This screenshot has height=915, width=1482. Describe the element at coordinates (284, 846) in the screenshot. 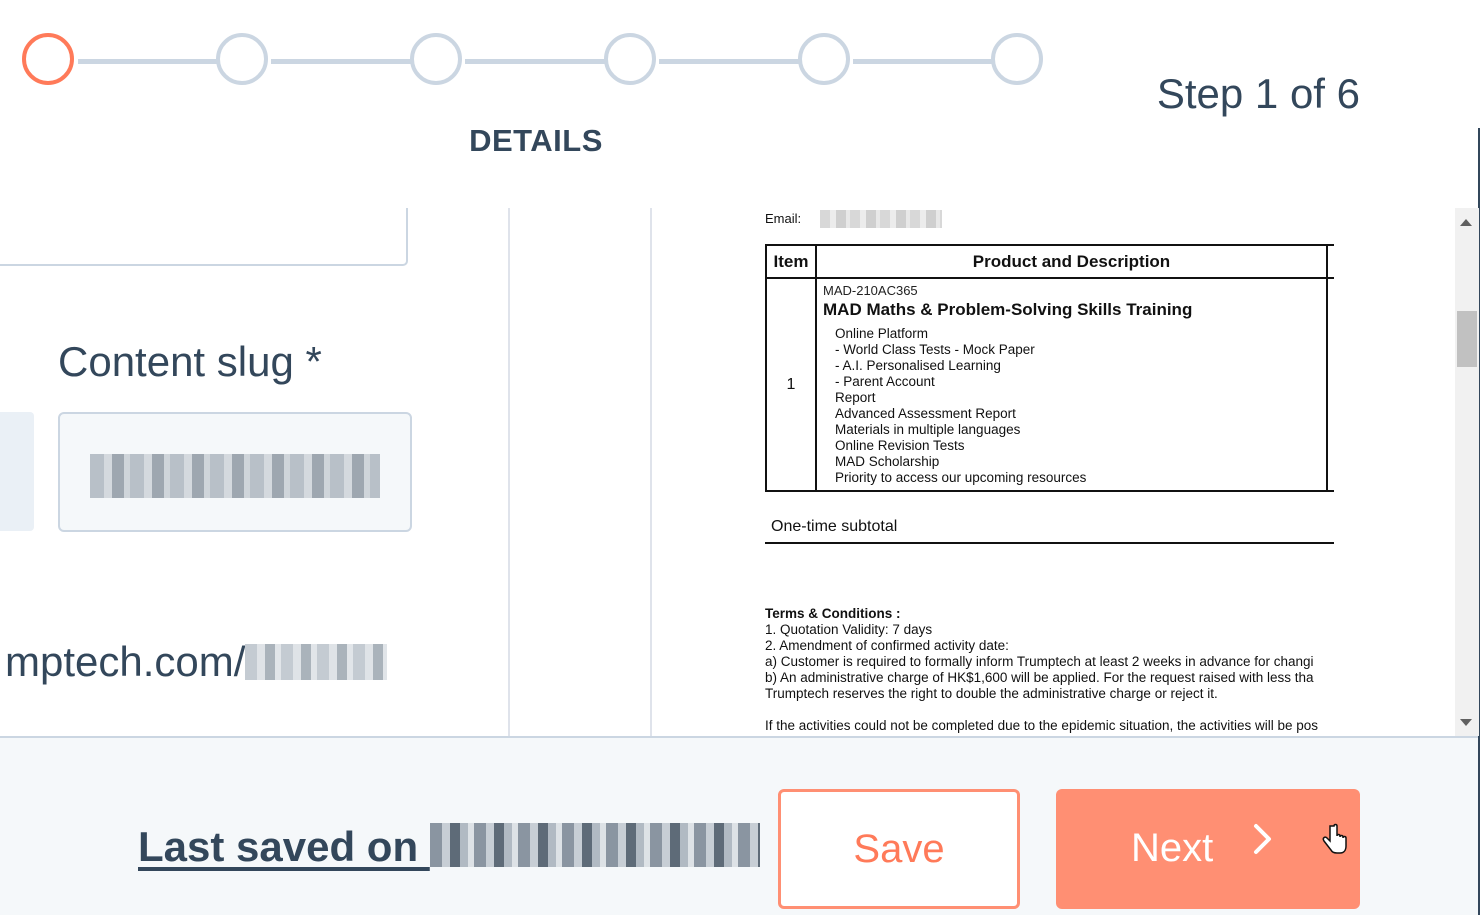

I see `last-saved-label: Last saved on` at that location.